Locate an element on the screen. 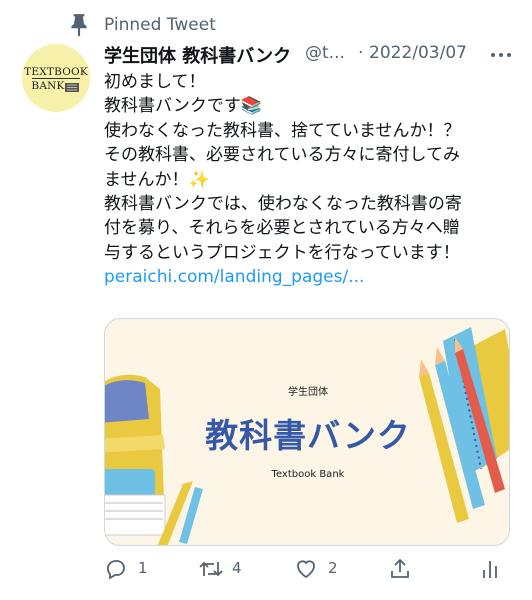  tweet-line: 初めまして！ is located at coordinates (155, 82).